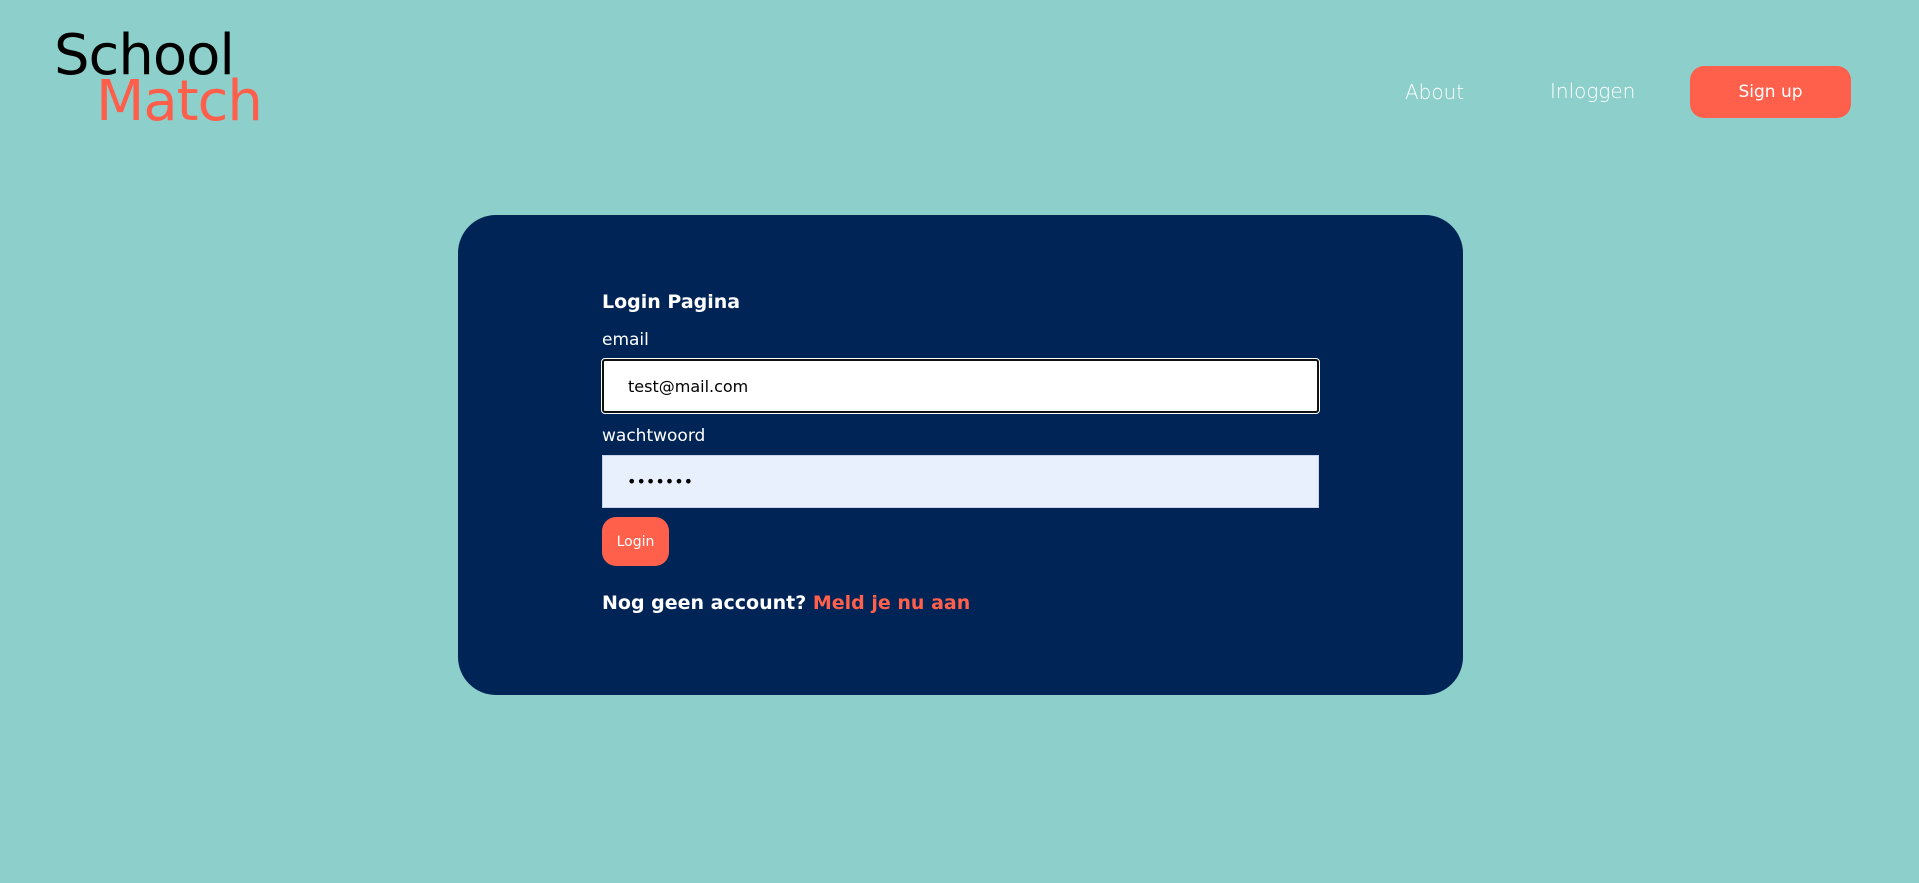  I want to click on signup-prompt: Nog geen account? Meld je nu aan, so click(960, 603).